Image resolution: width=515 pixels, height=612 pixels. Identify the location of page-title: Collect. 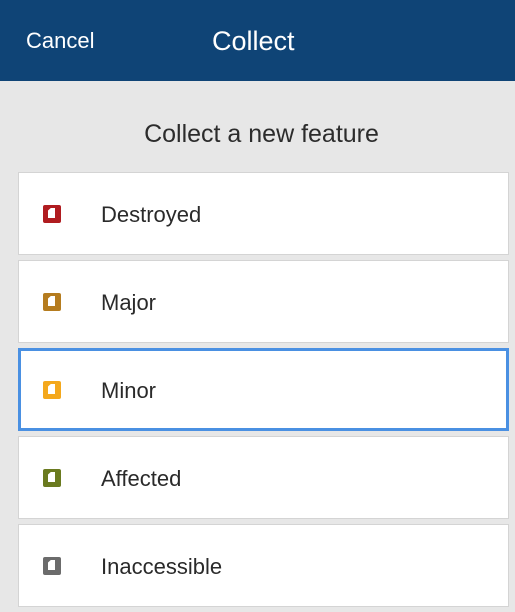
(253, 41).